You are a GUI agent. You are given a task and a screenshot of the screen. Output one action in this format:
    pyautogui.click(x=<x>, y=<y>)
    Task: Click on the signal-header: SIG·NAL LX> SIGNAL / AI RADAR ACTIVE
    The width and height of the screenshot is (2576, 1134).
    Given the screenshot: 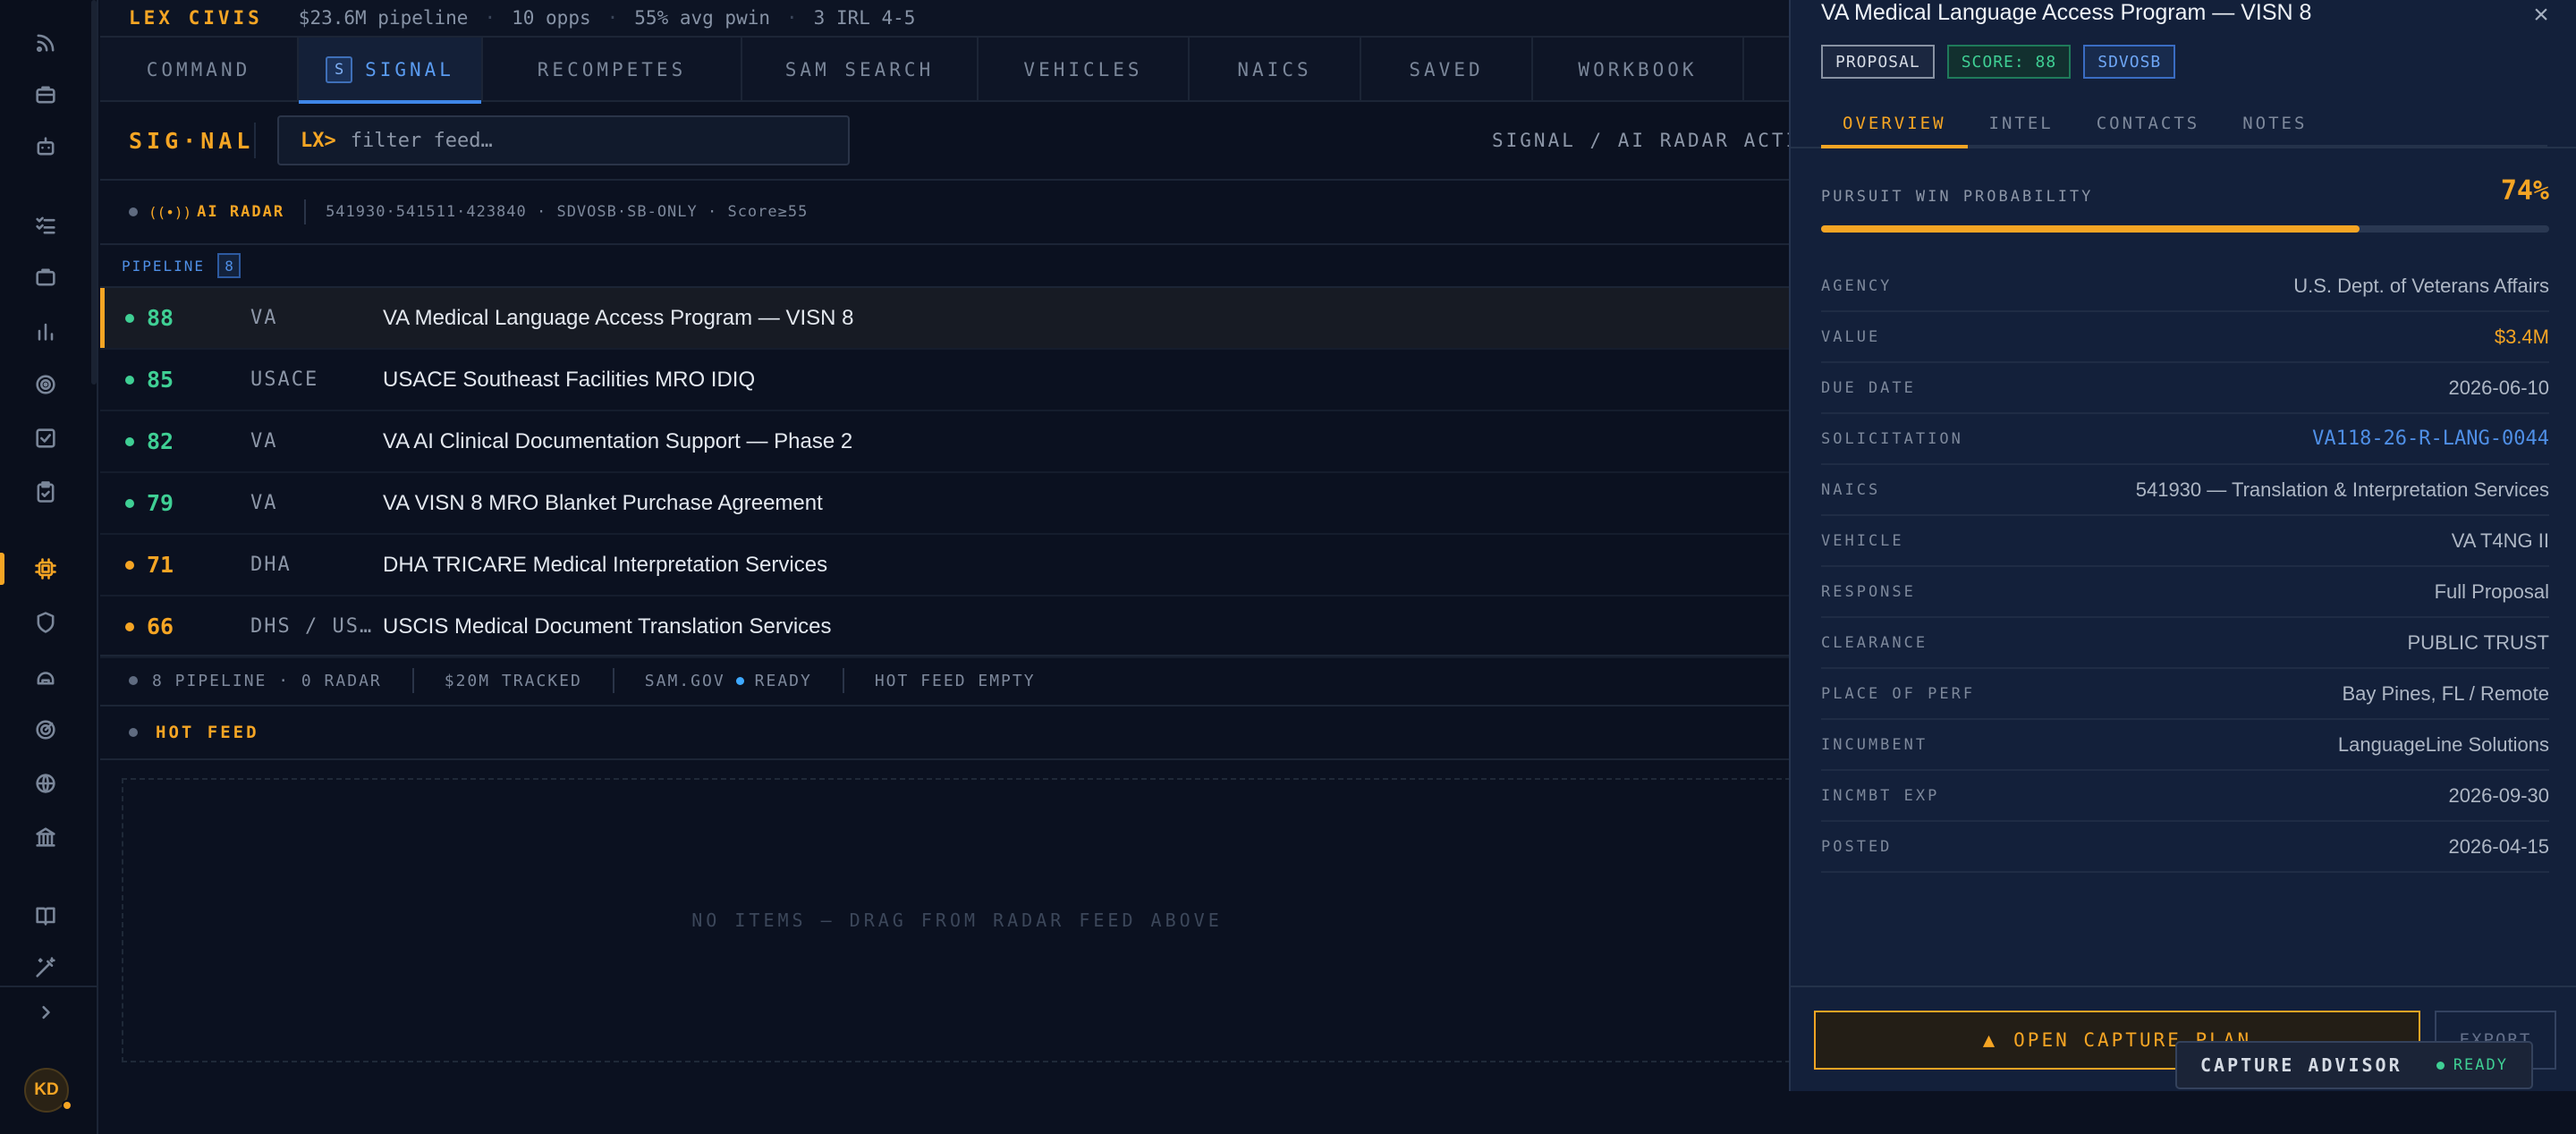 What is the action you would take?
    pyautogui.click(x=962, y=141)
    